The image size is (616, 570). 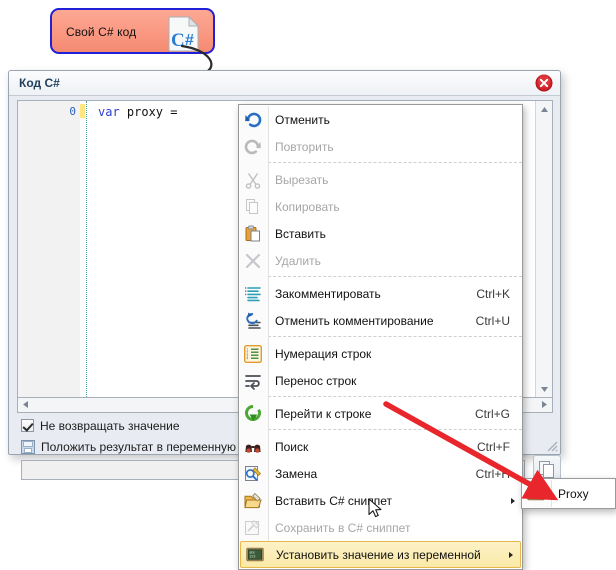 I want to click on submenu-item-1: abc 123 Proxy, so click(x=568, y=493).